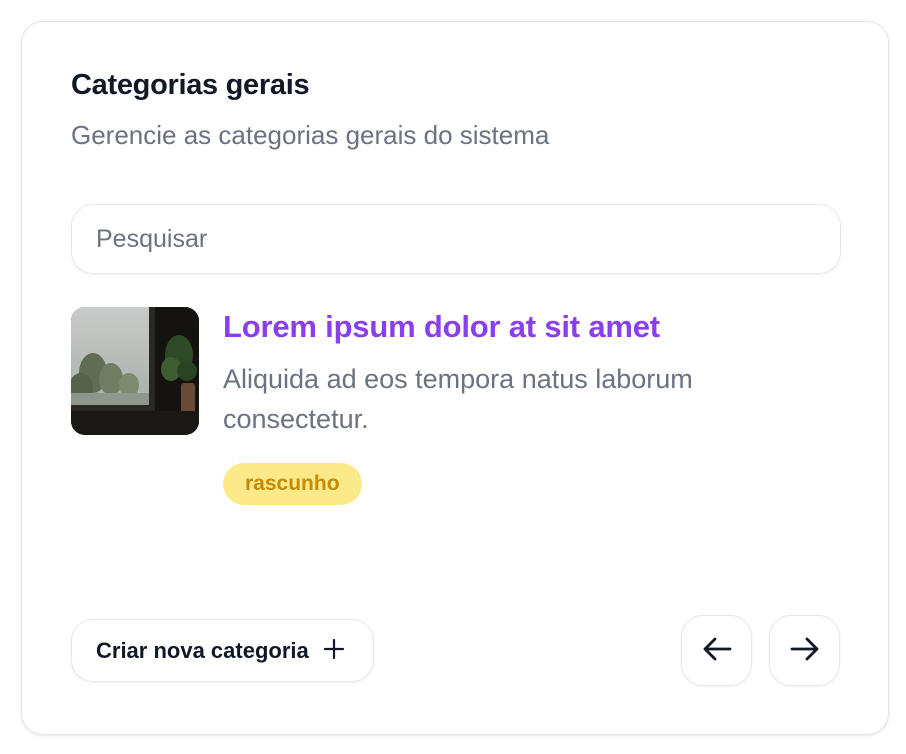 Image resolution: width=906 pixels, height=754 pixels. I want to click on page-subtitle: Gerencie as categorias gerais do sistema, so click(310, 135).